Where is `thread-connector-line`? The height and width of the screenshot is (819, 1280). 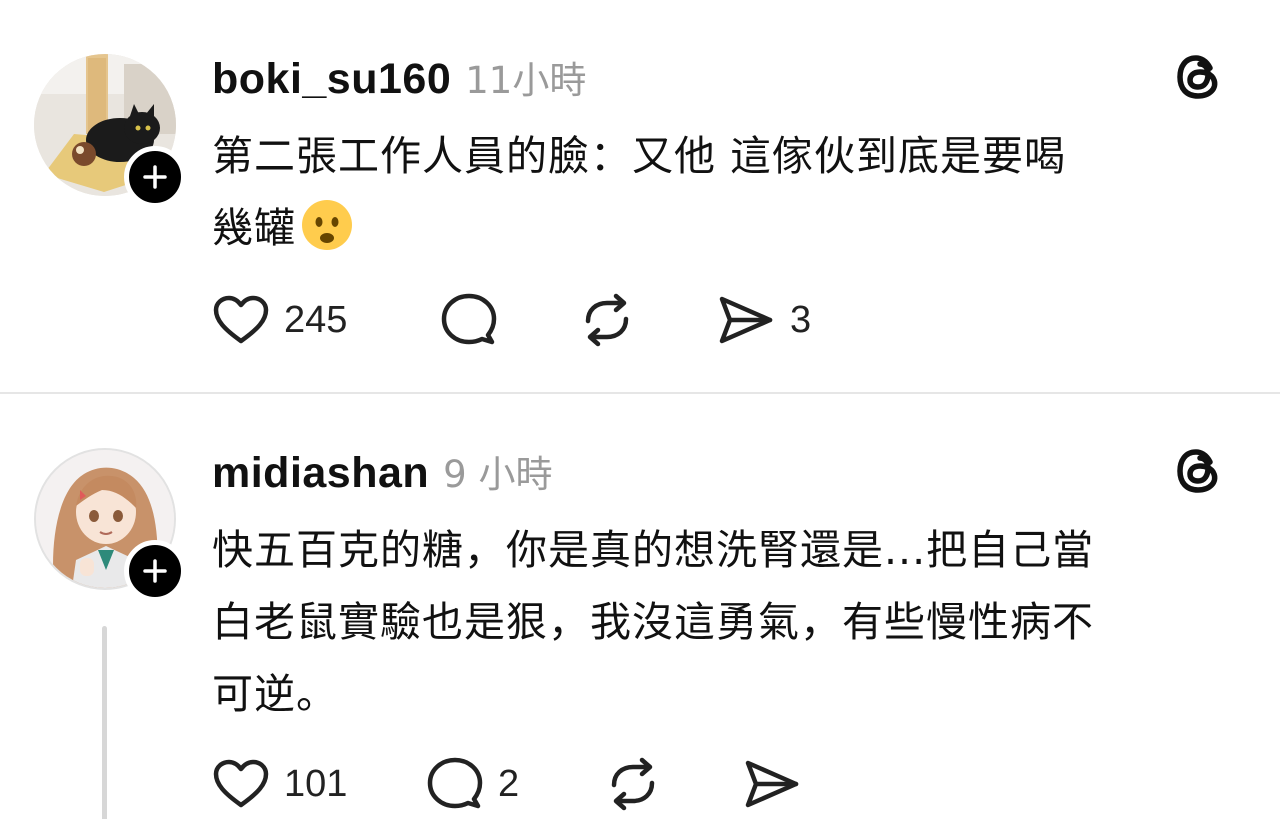 thread-connector-line is located at coordinates (104, 722).